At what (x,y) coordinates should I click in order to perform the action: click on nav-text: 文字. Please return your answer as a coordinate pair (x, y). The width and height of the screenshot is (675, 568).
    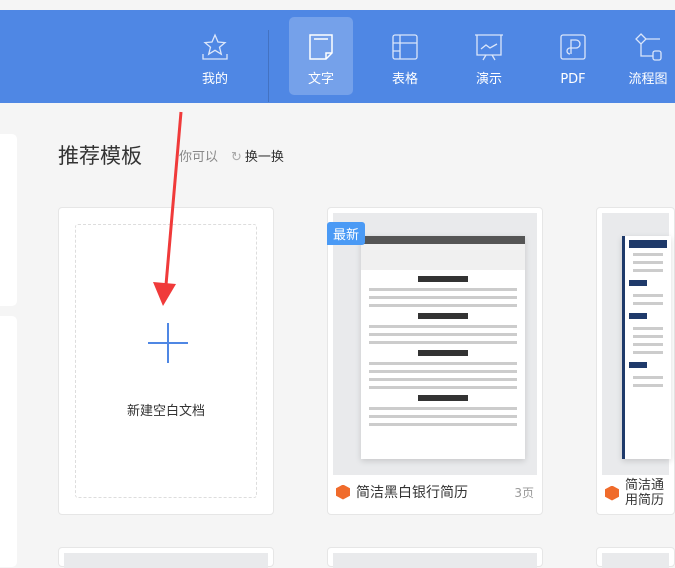
    Looking at the image, I should click on (321, 56).